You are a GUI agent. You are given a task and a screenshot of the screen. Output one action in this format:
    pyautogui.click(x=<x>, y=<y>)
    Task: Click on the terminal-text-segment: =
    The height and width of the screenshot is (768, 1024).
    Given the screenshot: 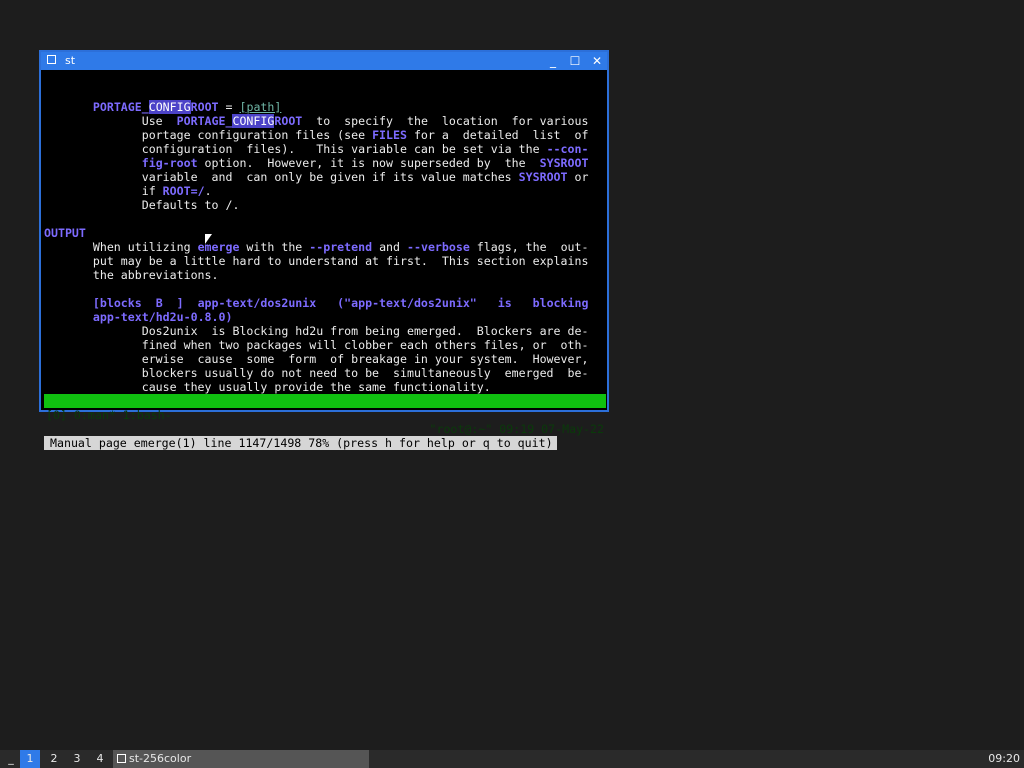 What is the action you would take?
    pyautogui.click(x=229, y=107)
    